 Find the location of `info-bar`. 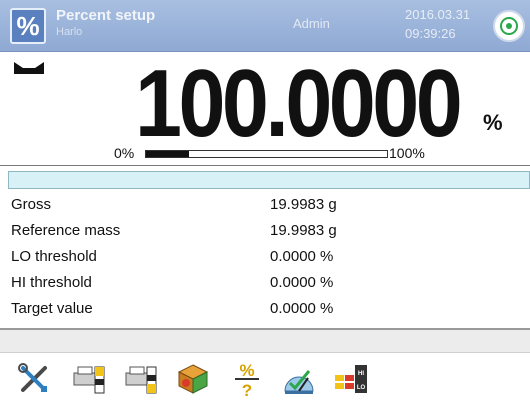

info-bar is located at coordinates (269, 180).